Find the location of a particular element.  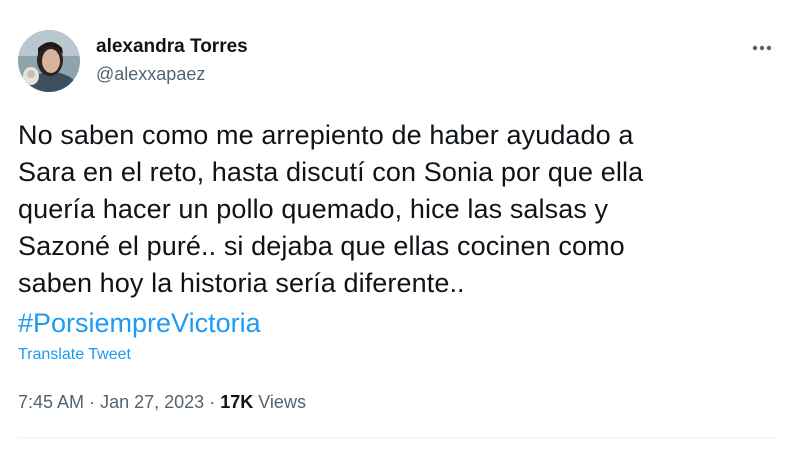

tweet-date: Jan 27, 2023 is located at coordinates (152, 402).